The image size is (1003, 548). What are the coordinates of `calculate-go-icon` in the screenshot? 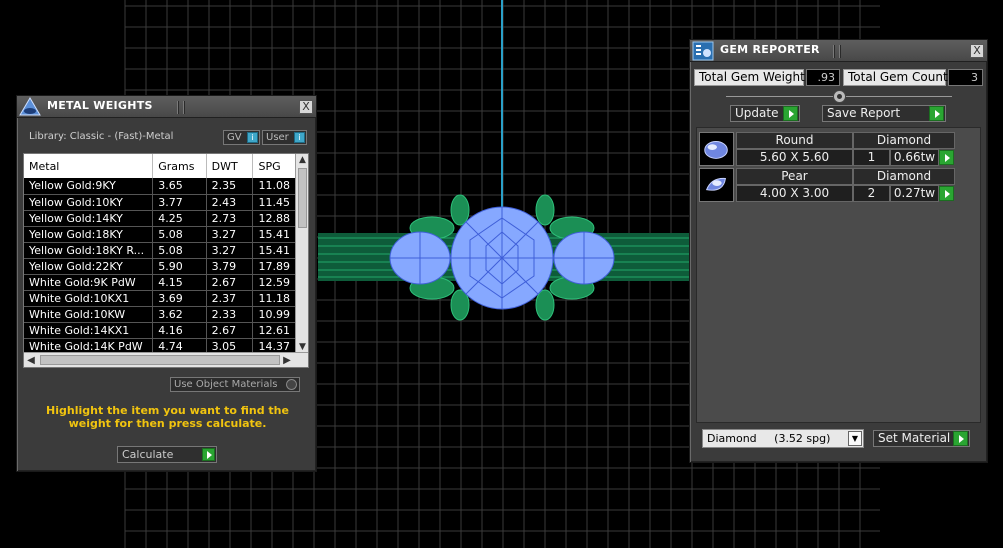 It's located at (208, 454).